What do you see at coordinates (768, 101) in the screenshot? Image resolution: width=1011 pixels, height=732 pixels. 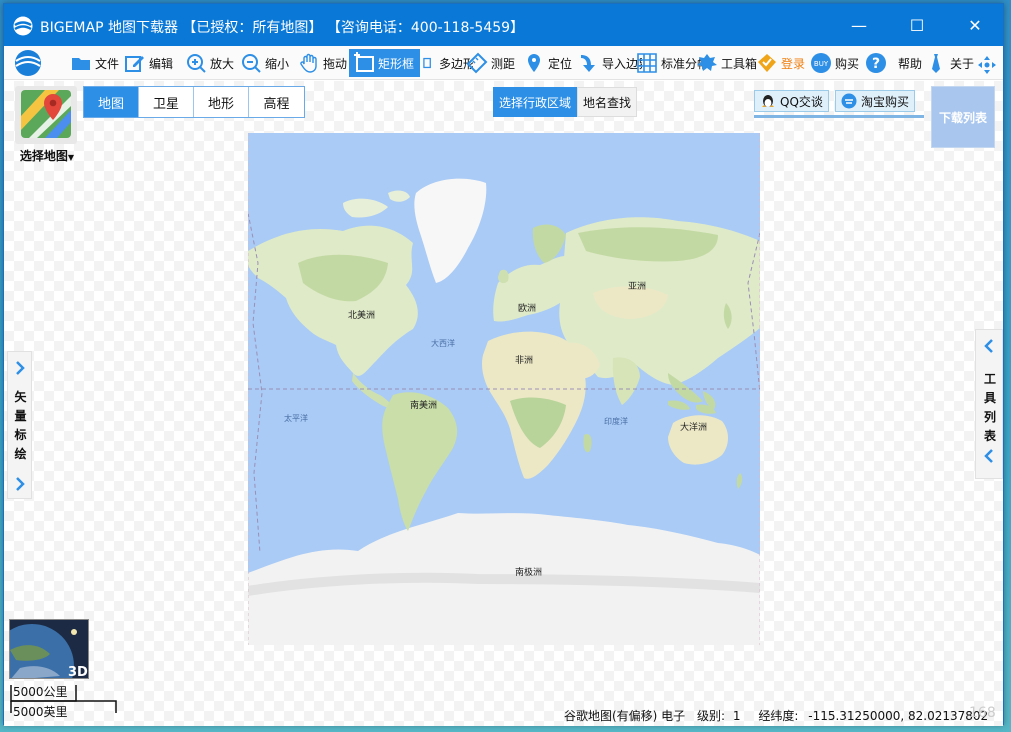 I see `qq-penguin-icon` at bounding box center [768, 101].